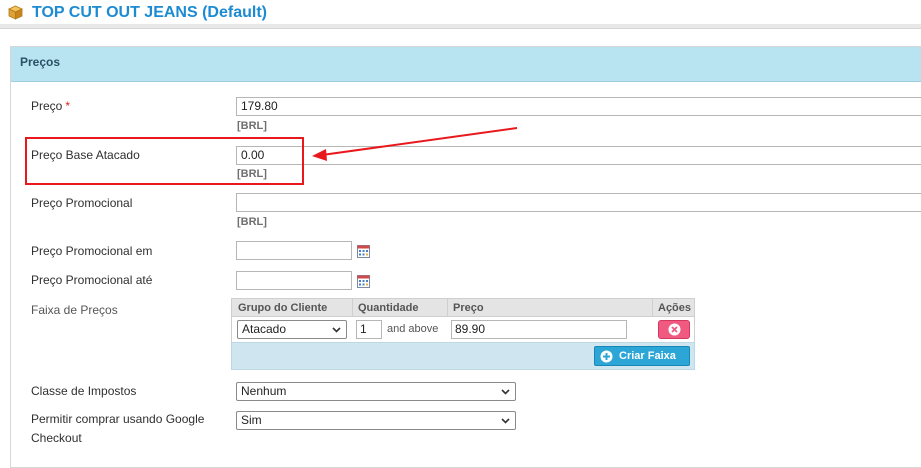  Describe the element at coordinates (376, 420) in the screenshot. I see `google-checkout-select: Sim` at that location.